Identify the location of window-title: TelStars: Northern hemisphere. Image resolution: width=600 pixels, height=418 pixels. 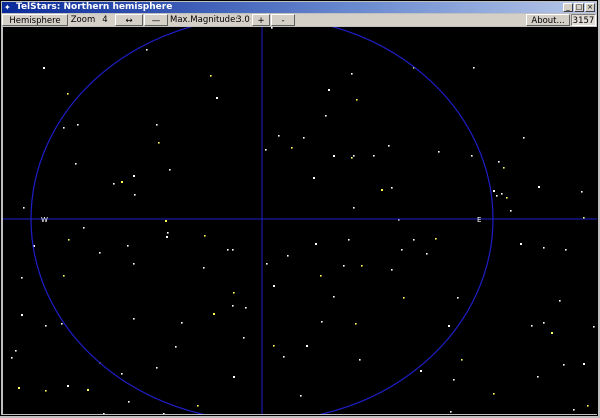
(94, 7).